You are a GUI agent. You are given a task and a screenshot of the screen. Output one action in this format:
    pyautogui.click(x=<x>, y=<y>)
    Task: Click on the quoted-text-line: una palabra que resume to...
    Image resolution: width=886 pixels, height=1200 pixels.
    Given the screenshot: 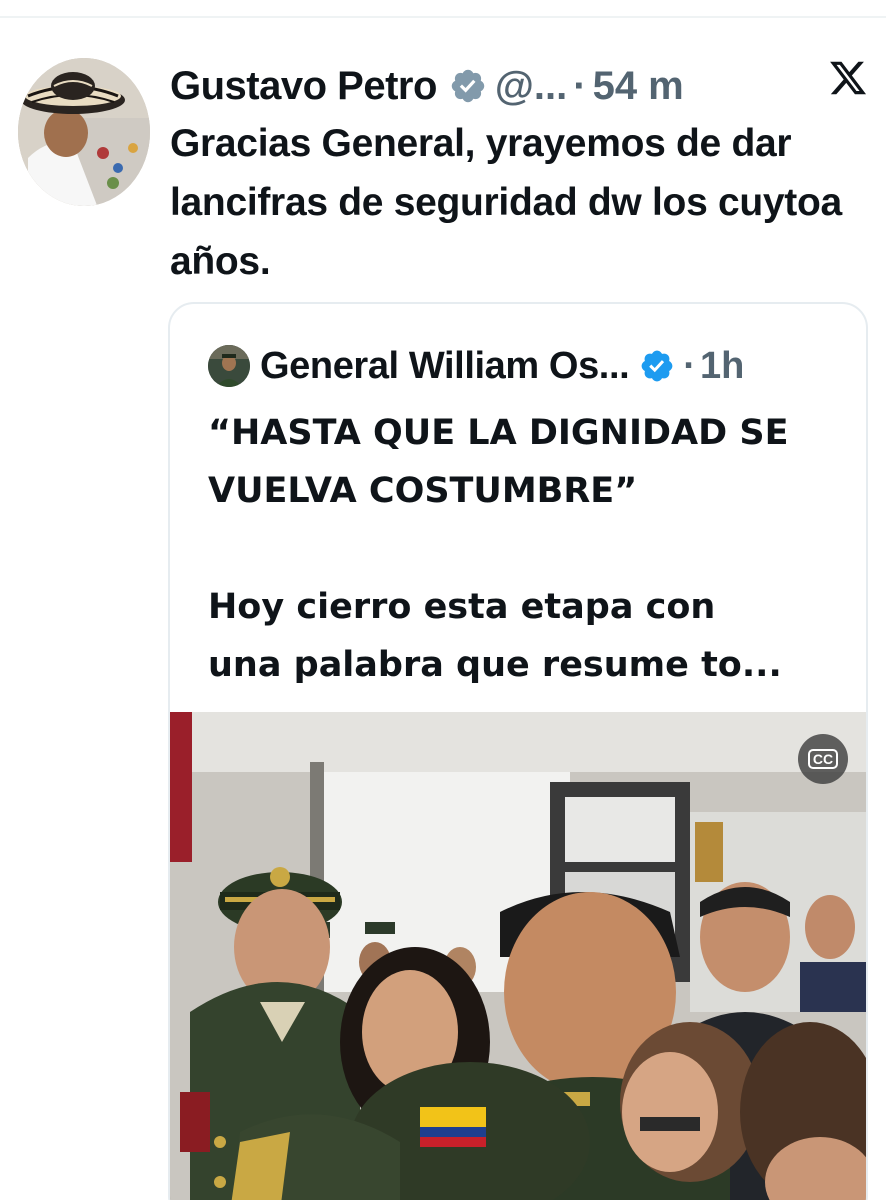 What is the action you would take?
    pyautogui.click(x=495, y=665)
    